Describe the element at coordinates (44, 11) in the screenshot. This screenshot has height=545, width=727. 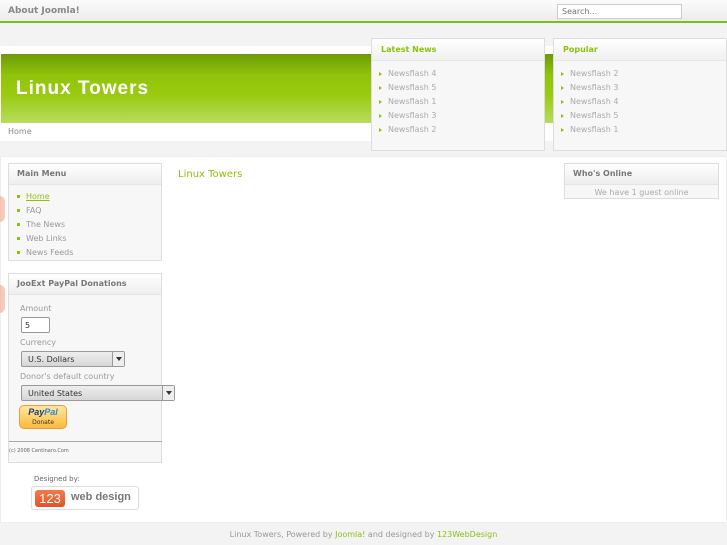
I see `about-joomla-link: About Joomla!` at that location.